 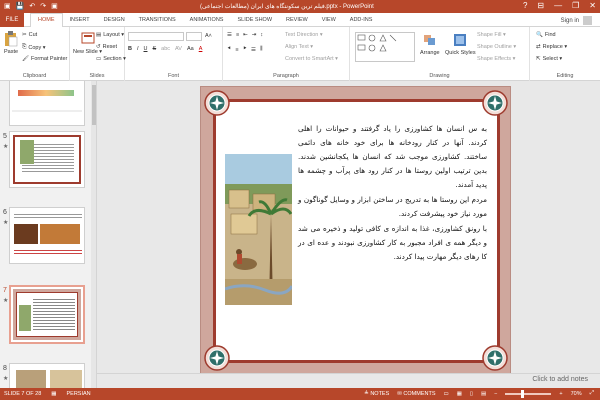 What do you see at coordinates (156, 36) in the screenshot?
I see `font-name-select` at bounding box center [156, 36].